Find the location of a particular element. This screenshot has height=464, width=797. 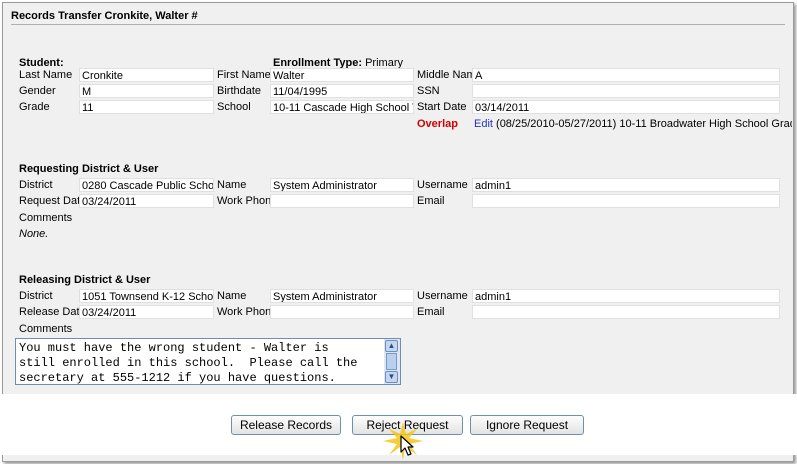

req-username-label: Username is located at coordinates (442, 185).